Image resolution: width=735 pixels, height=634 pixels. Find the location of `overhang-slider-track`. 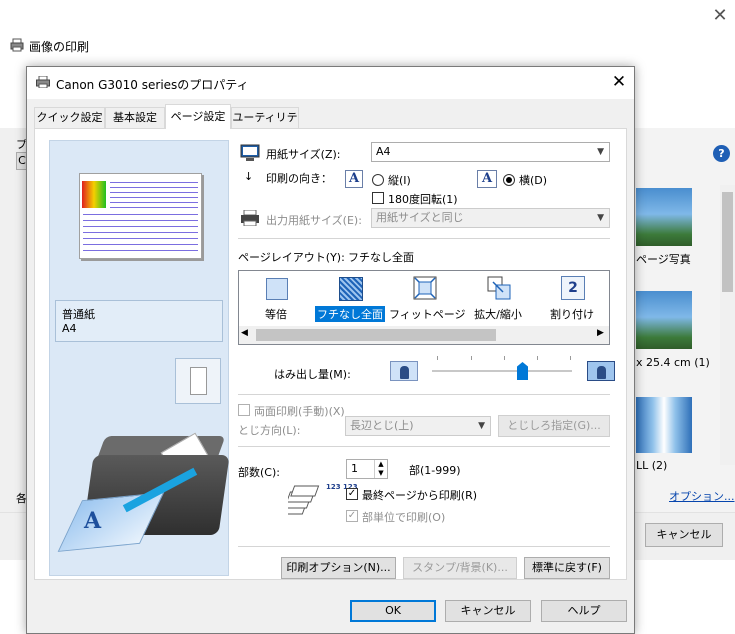

overhang-slider-track is located at coordinates (502, 371).